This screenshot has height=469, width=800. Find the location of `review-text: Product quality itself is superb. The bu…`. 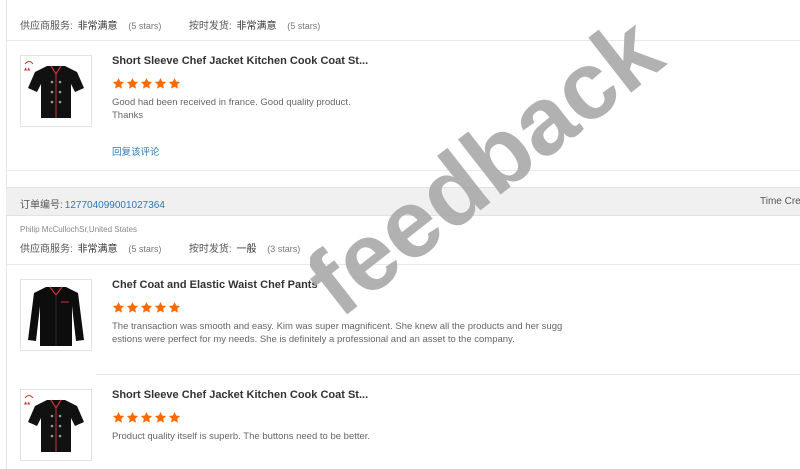

review-text: Product quality itself is superb. The bu… is located at coordinates (241, 436).